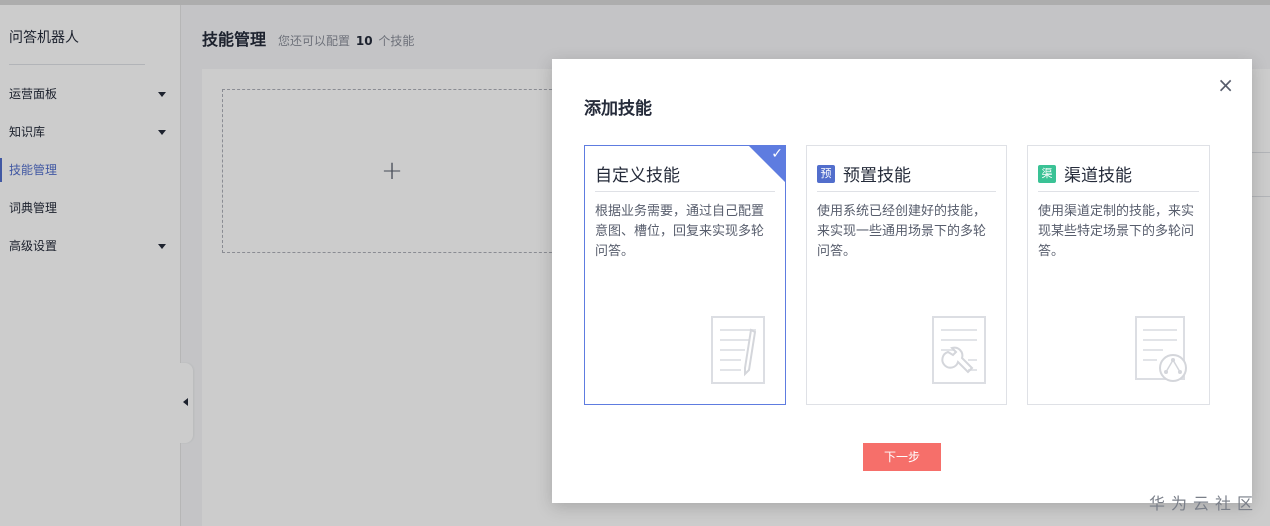  What do you see at coordinates (738, 350) in the screenshot?
I see `document-pen-icon` at bounding box center [738, 350].